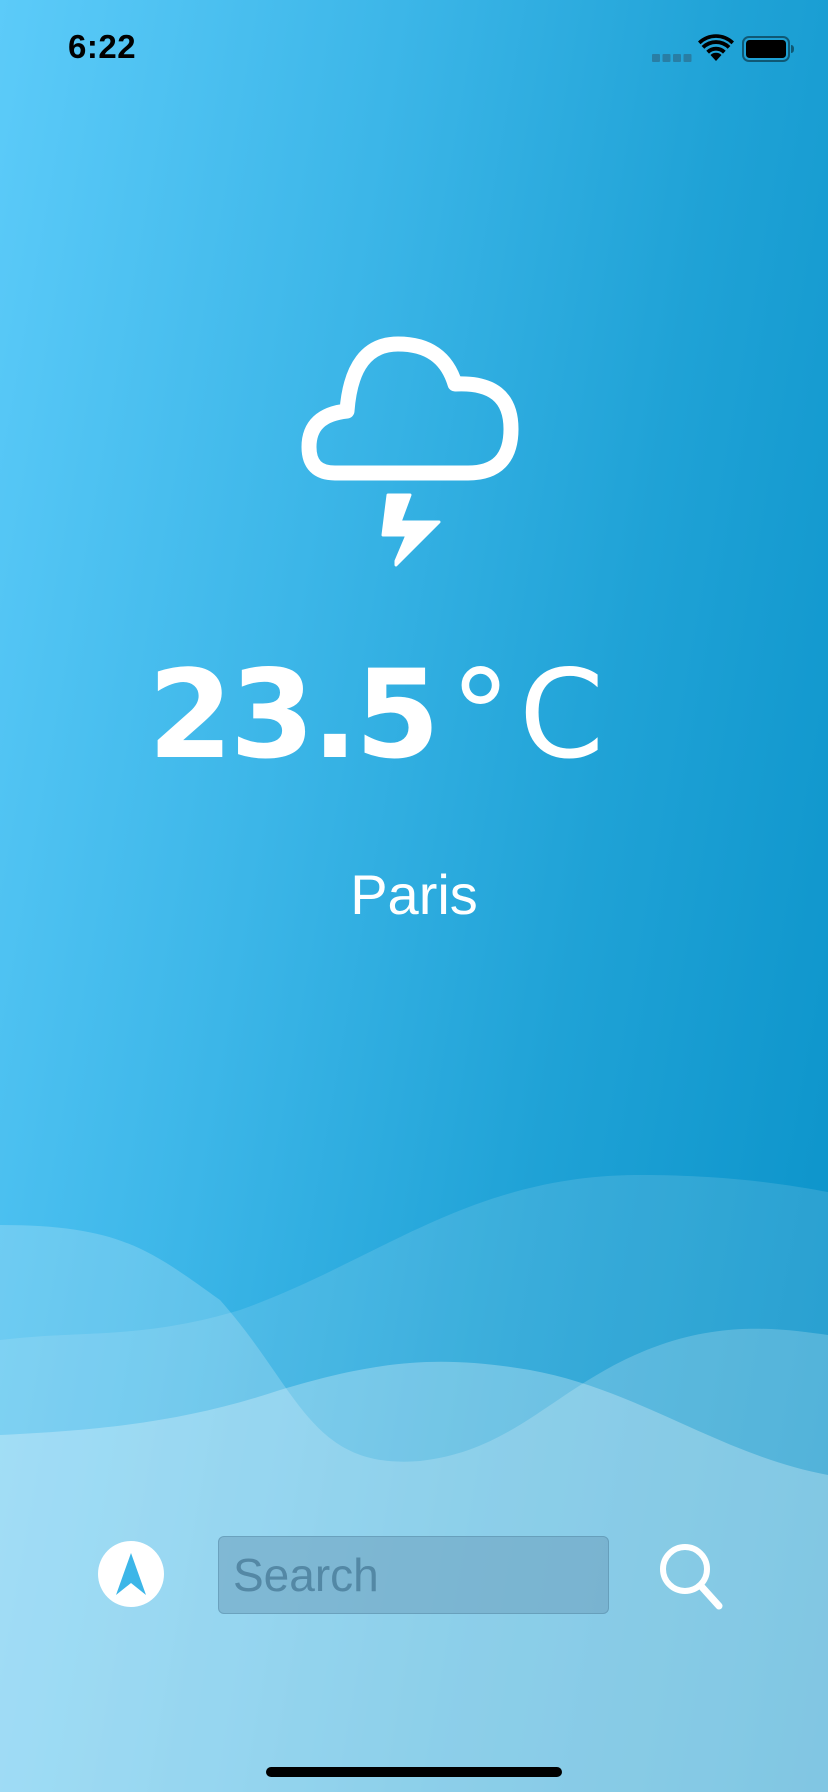 This screenshot has width=828, height=1792. Describe the element at coordinates (294, 715) in the screenshot. I see `temperature-value: 23.5` at that location.